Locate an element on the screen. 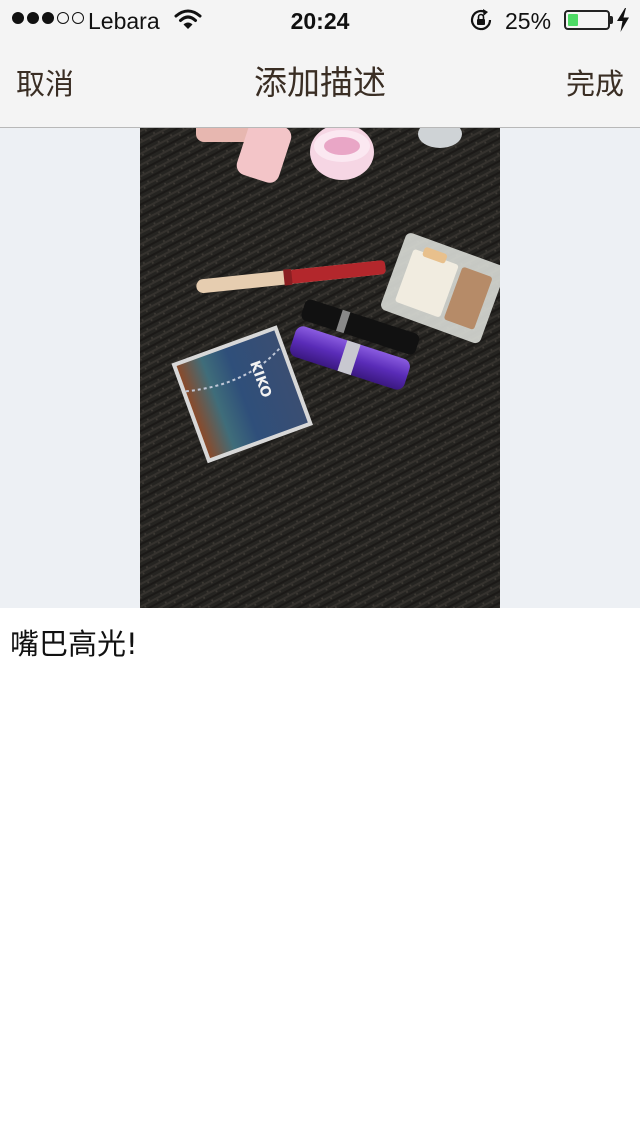  status-bar: Lebara 20:24 25% is located at coordinates (320, 20).